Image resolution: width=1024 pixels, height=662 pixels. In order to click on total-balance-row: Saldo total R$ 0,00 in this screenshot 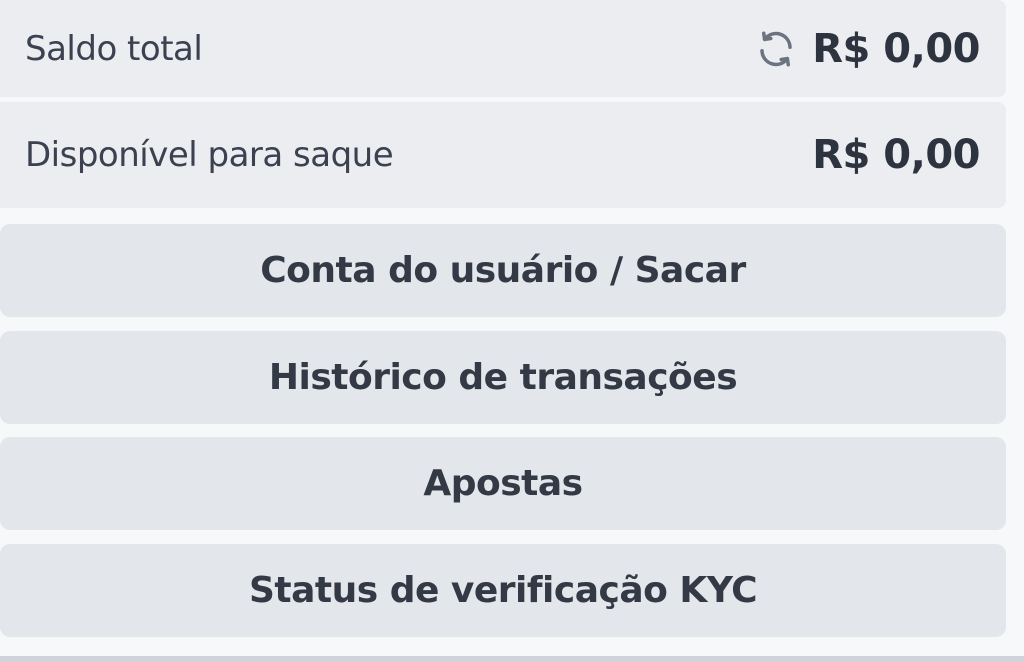, I will do `click(503, 48)`.